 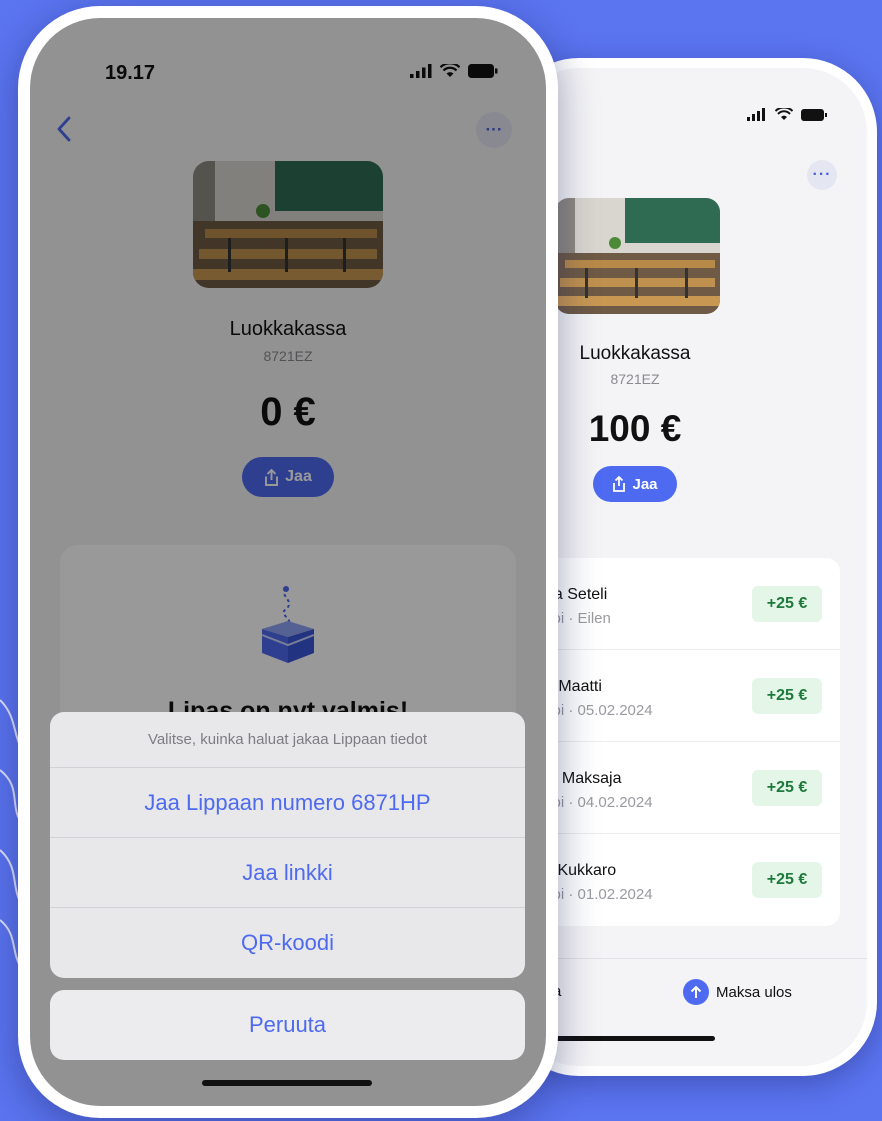 What do you see at coordinates (754, 992) in the screenshot?
I see `pay-out-label: Maksa ulos` at bounding box center [754, 992].